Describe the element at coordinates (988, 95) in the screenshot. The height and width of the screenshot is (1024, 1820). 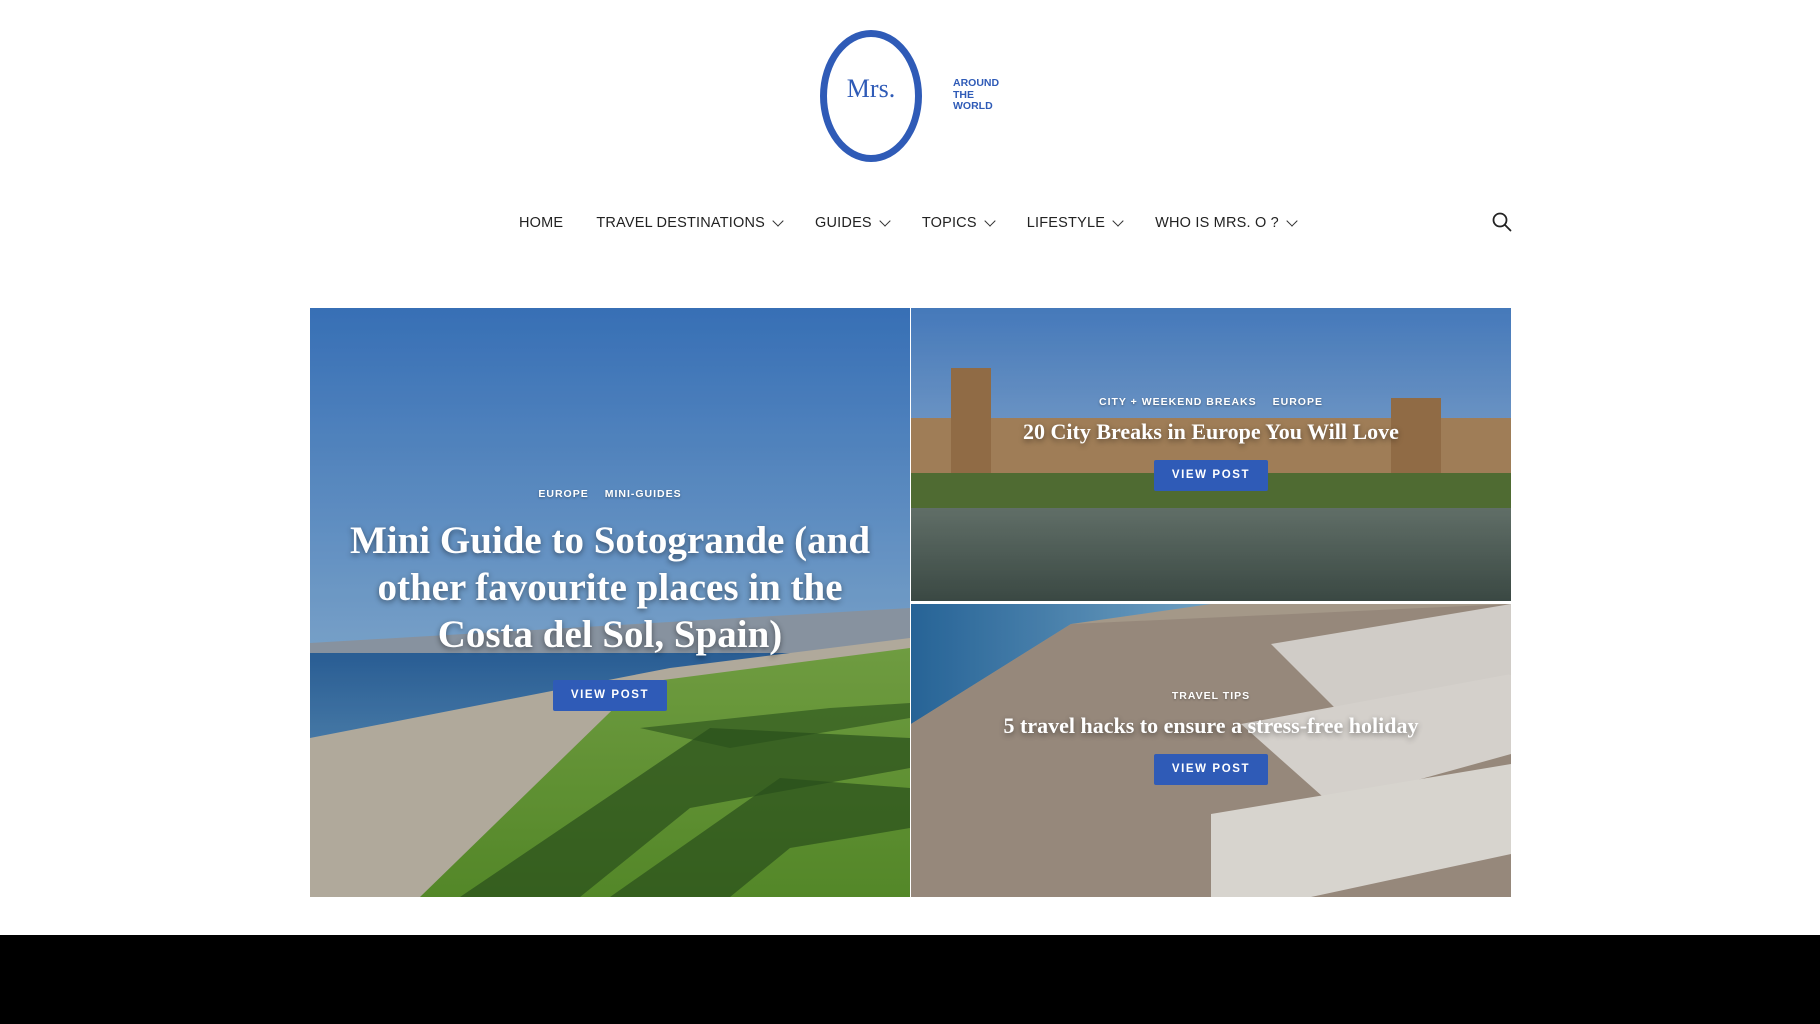
I see `logo-tagline: AROUND THE WORLD` at that location.